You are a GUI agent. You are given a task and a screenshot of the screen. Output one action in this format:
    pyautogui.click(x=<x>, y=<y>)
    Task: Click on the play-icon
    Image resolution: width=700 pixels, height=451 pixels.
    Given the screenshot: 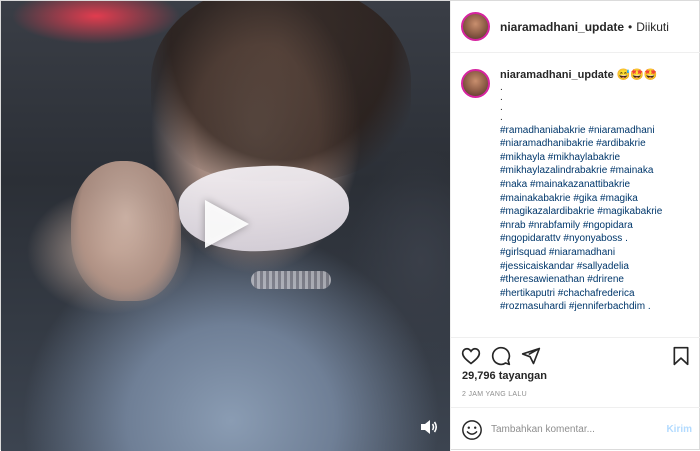 What is the action you would take?
    pyautogui.click(x=227, y=224)
    